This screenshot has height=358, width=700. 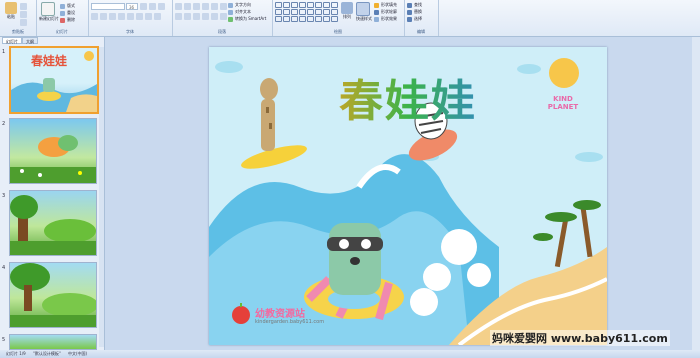 What do you see at coordinates (385, 12) in the screenshot?
I see `shape-outline-button: 形状轮廓` at bounding box center [385, 12].